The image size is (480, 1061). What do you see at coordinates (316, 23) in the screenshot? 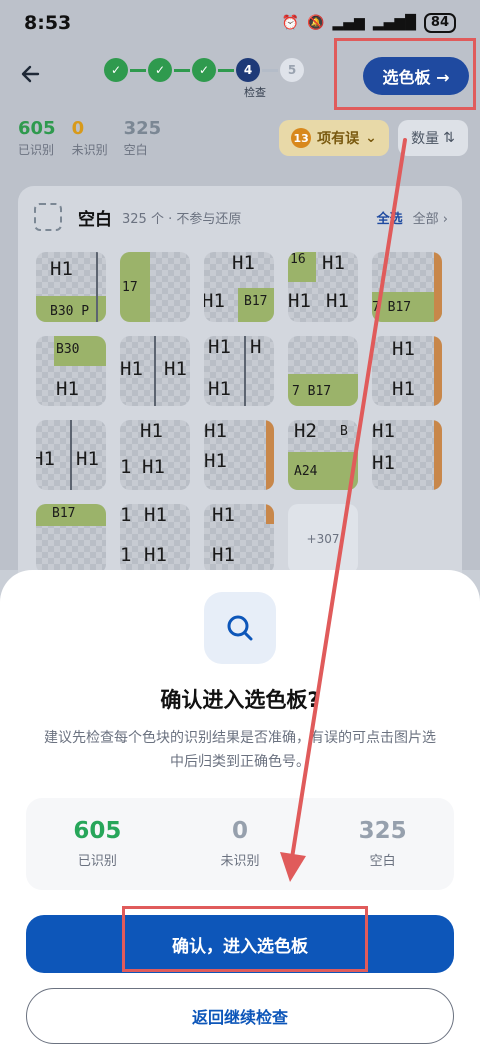
I see `mute-icon: 🔕` at bounding box center [316, 23].